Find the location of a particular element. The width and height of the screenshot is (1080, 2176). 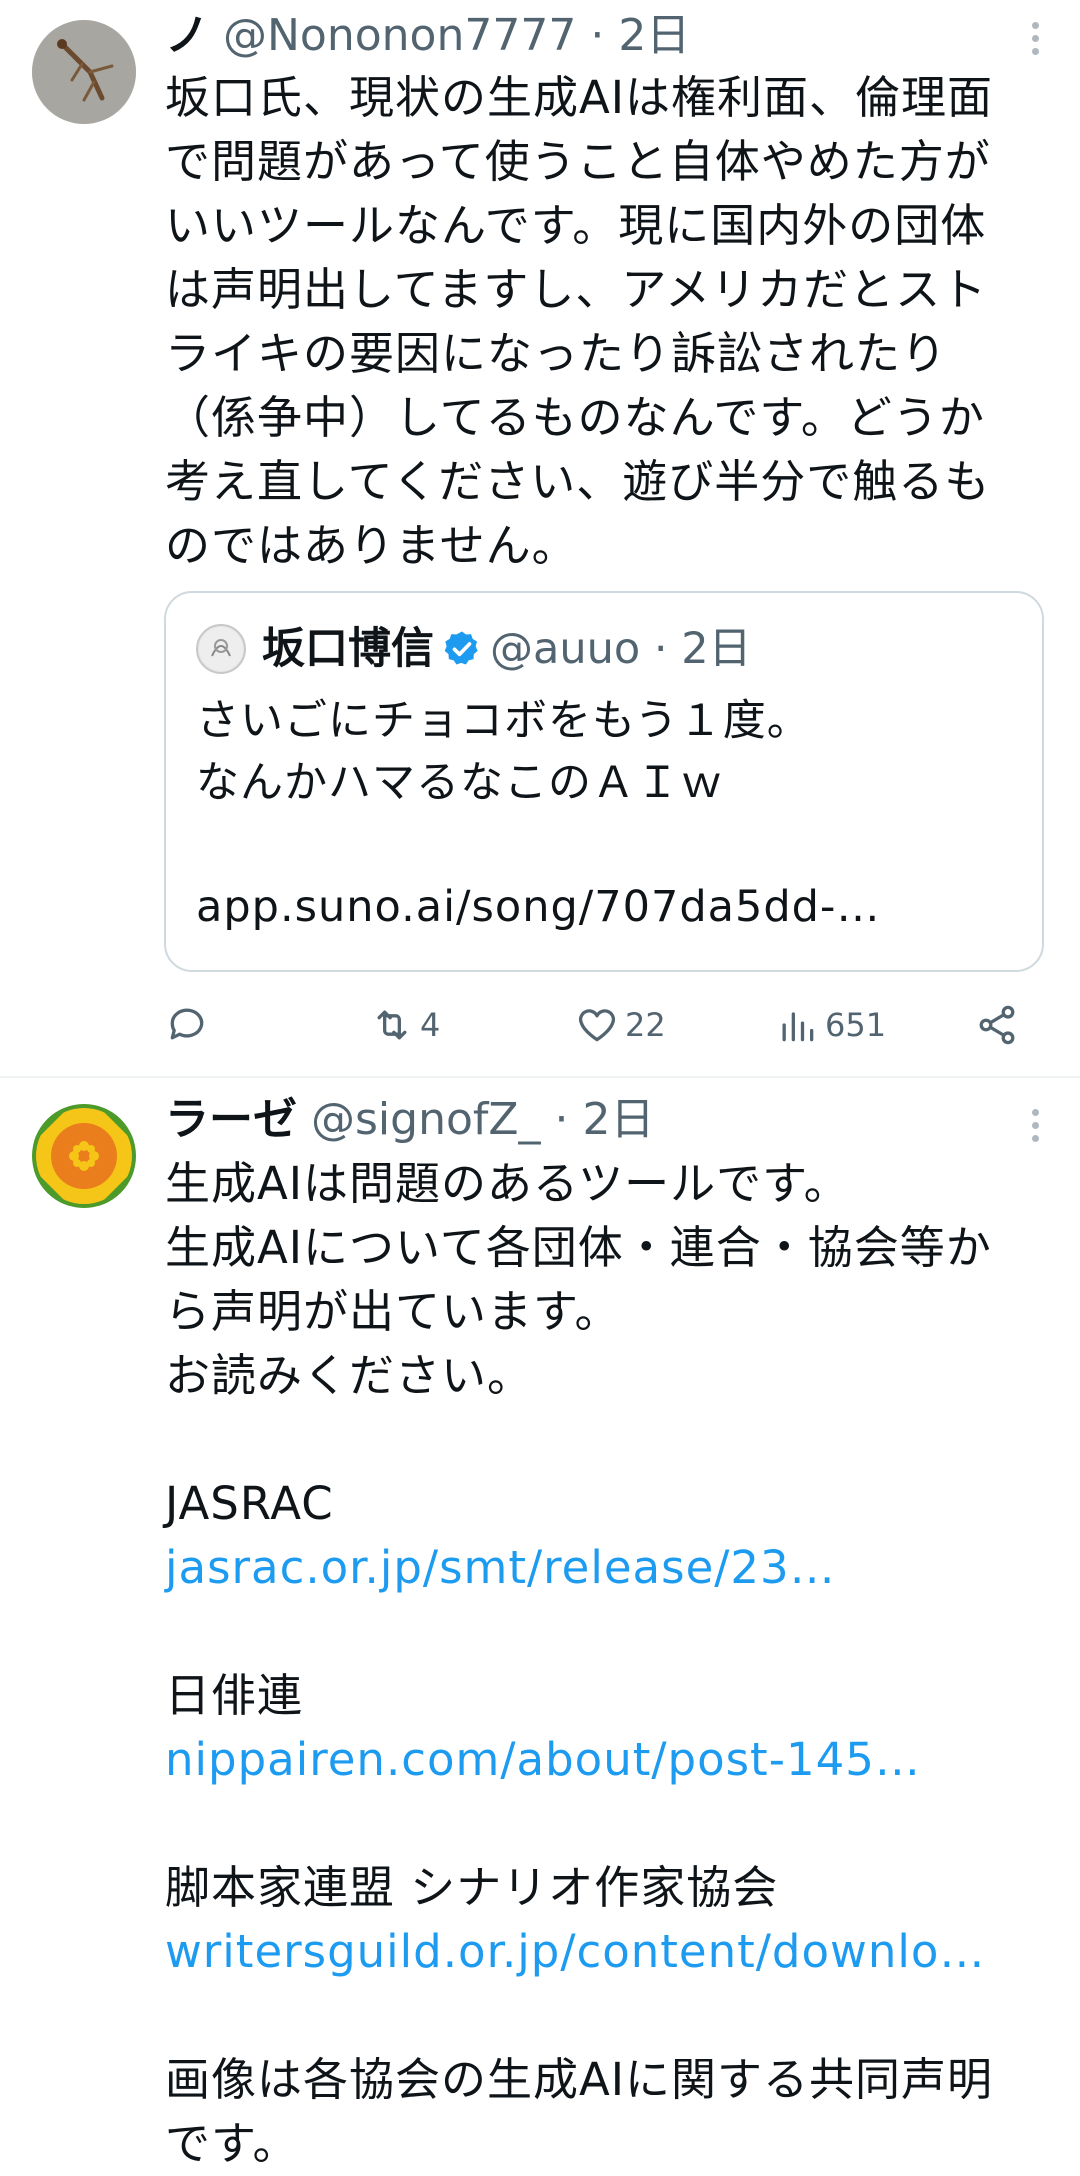

text-line: なんかハマるなこのＡＩｗ is located at coordinates (460, 783).